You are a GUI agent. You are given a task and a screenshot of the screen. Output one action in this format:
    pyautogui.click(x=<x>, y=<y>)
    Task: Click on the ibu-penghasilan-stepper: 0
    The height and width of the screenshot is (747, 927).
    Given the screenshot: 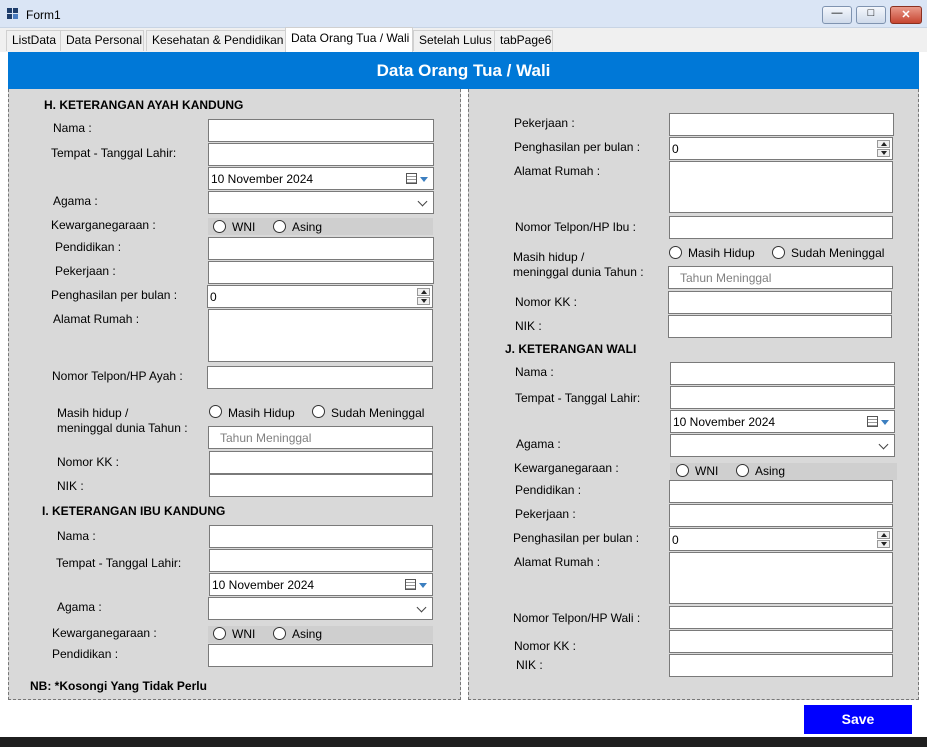 What is the action you would take?
    pyautogui.click(x=781, y=148)
    